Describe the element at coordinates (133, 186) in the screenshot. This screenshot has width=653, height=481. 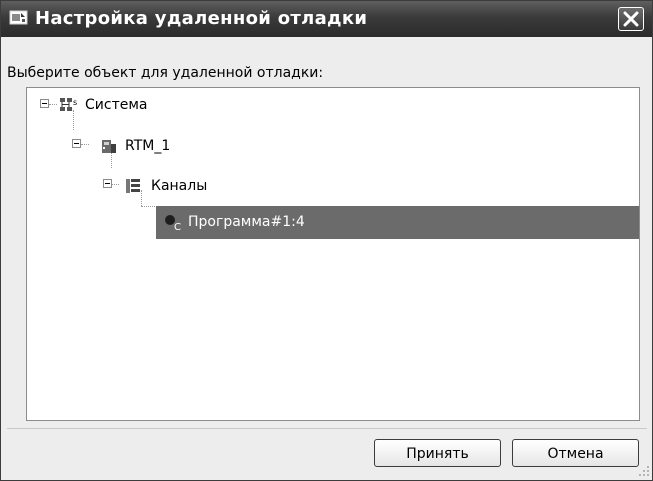
I see `channels-icon` at that location.